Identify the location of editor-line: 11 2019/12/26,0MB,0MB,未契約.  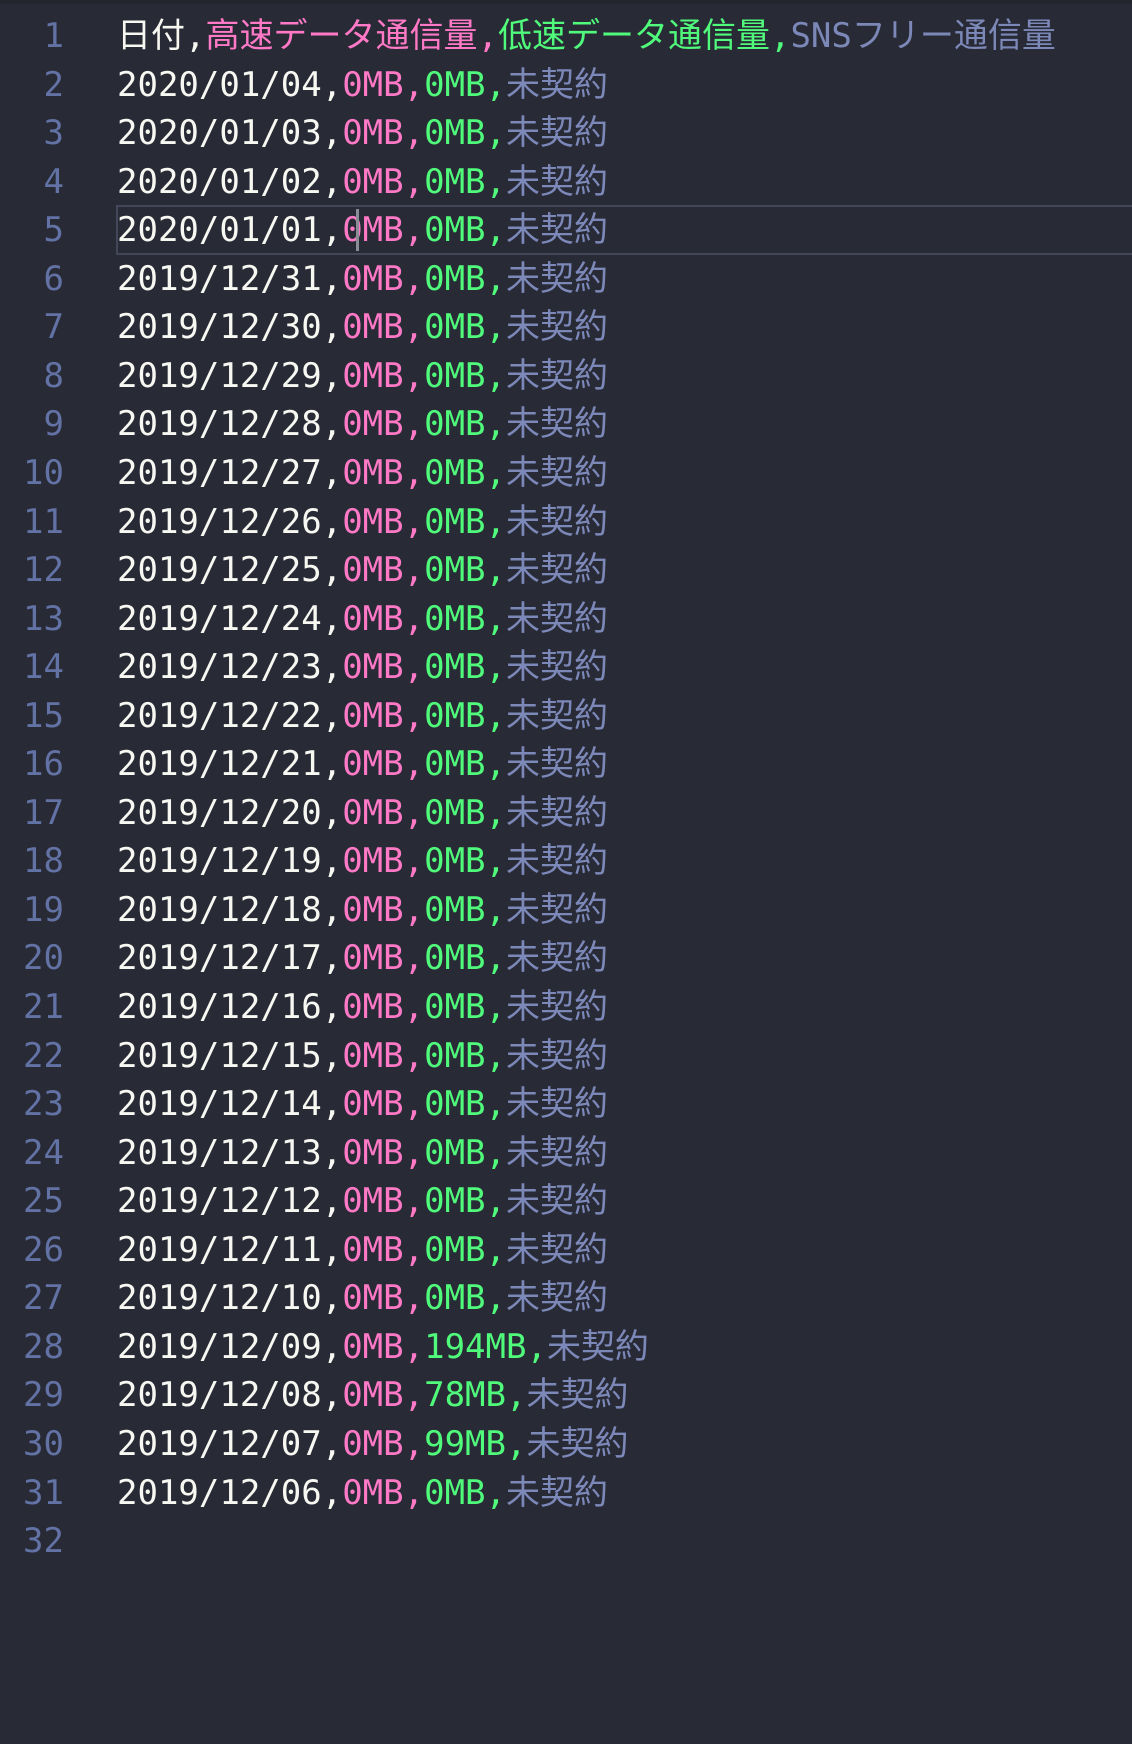
(566, 522).